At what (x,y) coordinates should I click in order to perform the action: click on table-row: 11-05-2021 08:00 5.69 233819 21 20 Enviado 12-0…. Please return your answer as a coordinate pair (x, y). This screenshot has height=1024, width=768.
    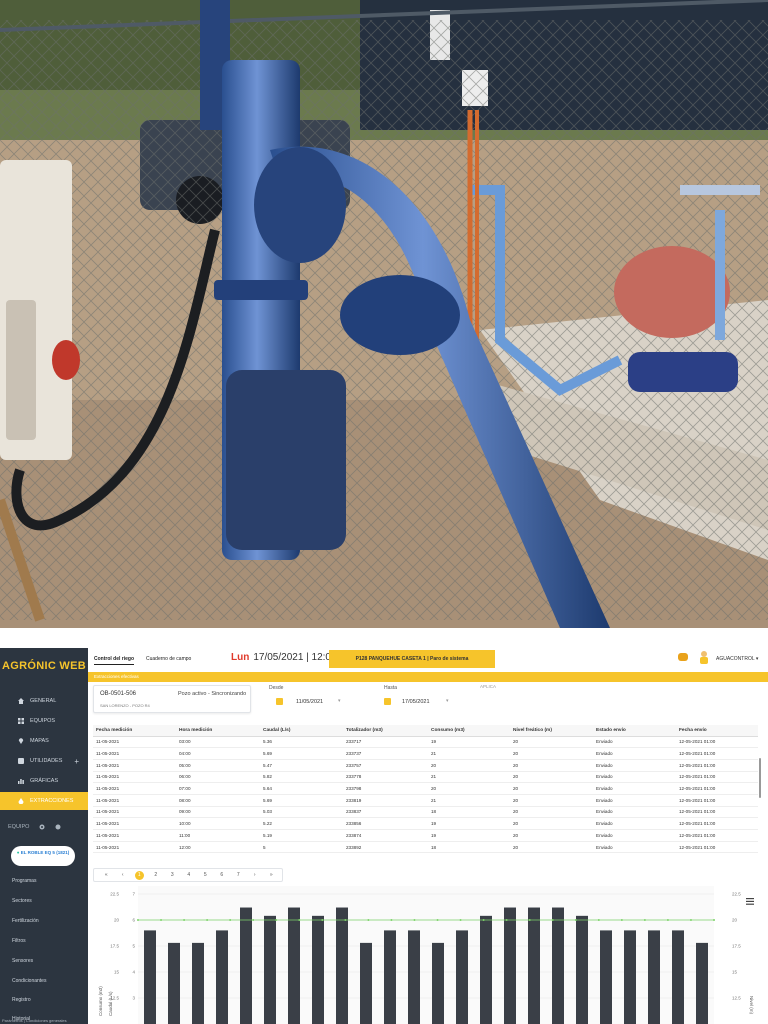
    Looking at the image, I should click on (425, 800).